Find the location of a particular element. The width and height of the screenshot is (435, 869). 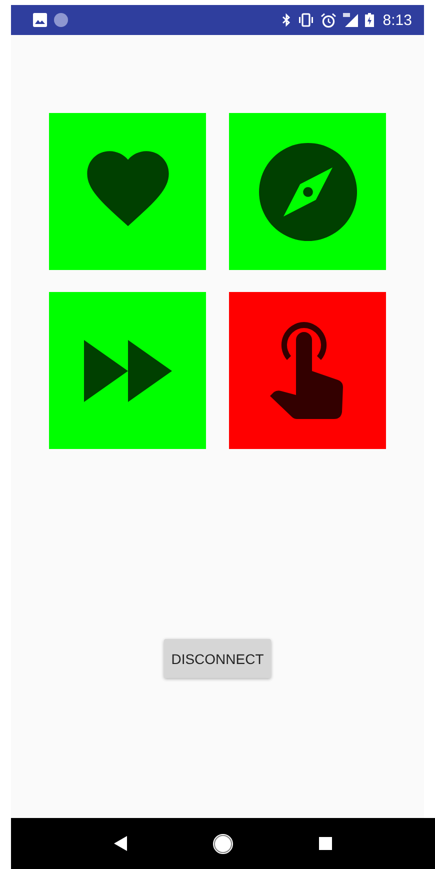

alarm-icon is located at coordinates (328, 20).